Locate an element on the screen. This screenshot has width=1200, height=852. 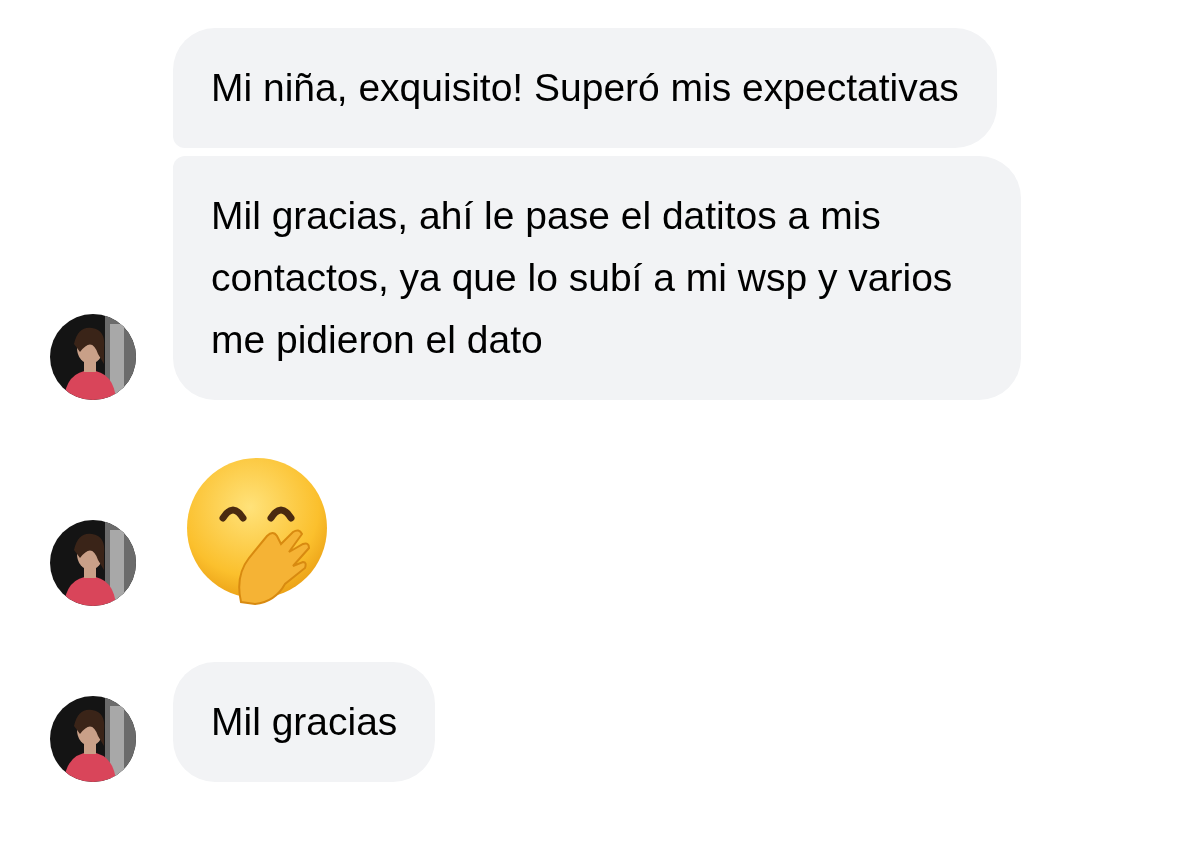
message-bubble: Mil gracias is located at coordinates (304, 722).